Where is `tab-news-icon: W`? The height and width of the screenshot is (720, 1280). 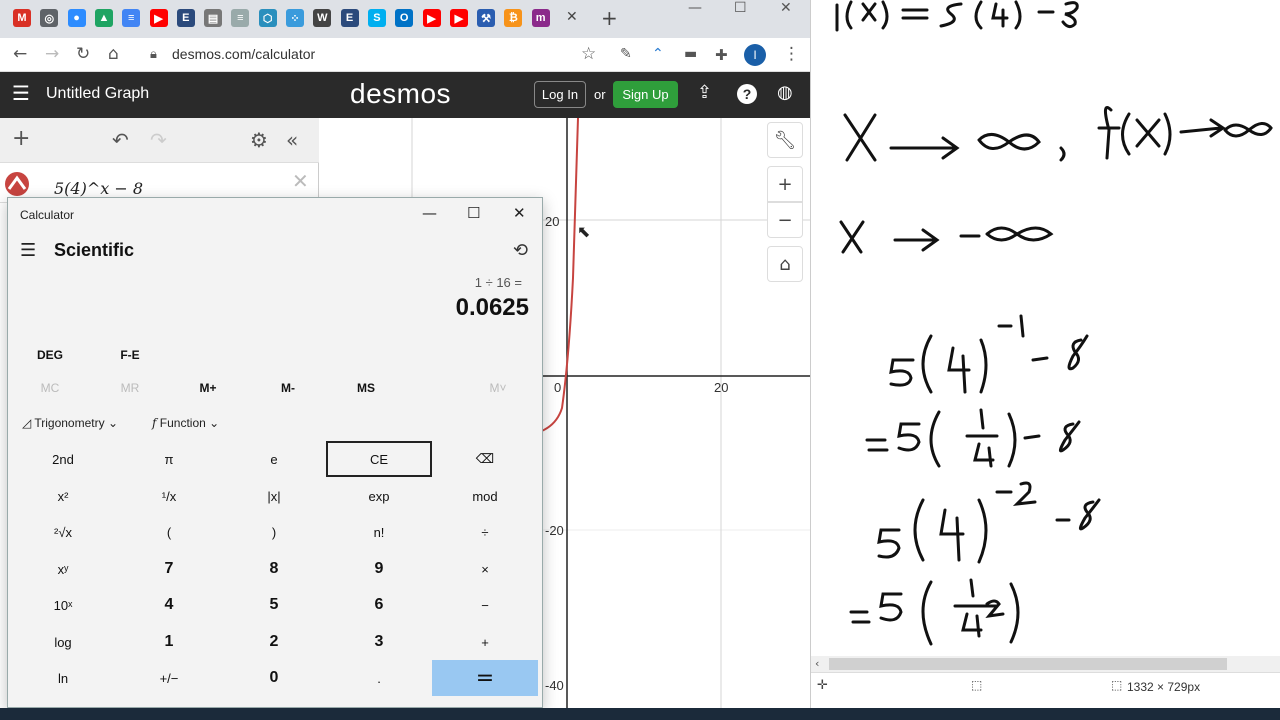 tab-news-icon: W is located at coordinates (322, 18).